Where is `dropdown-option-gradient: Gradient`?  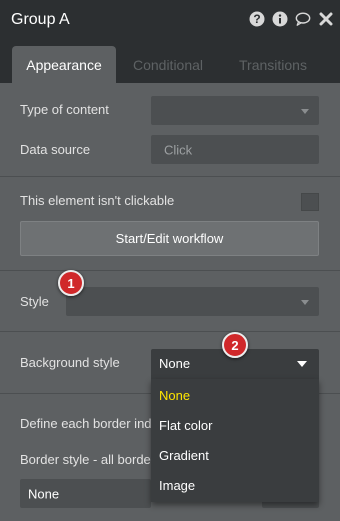 dropdown-option-gradient: Gradient is located at coordinates (184, 455).